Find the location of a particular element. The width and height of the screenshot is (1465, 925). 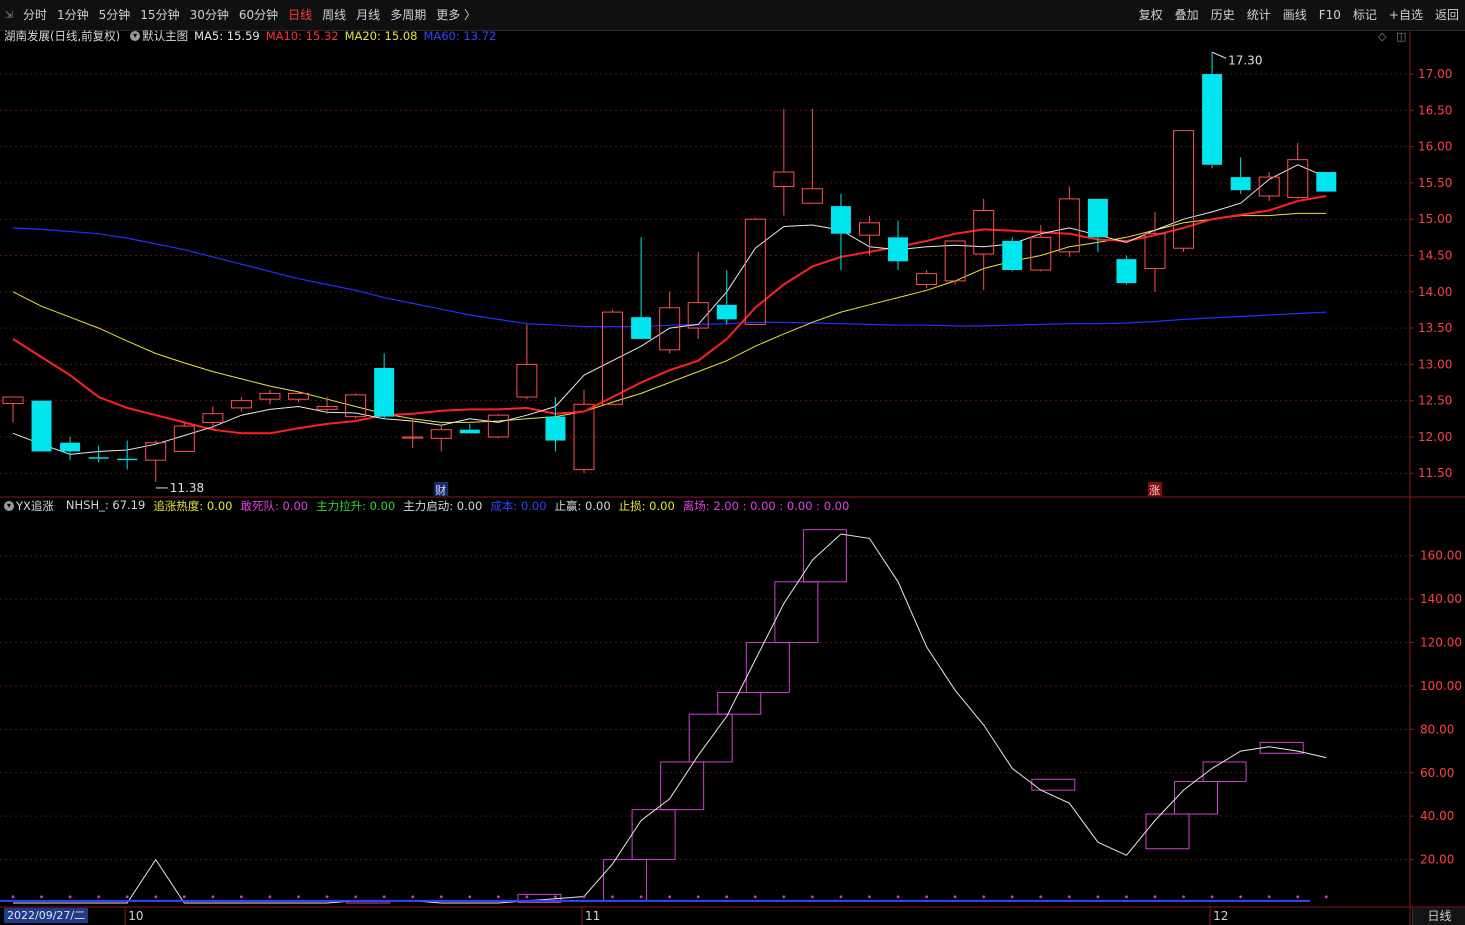

period-tab-0: 分时 is located at coordinates (35, 15).